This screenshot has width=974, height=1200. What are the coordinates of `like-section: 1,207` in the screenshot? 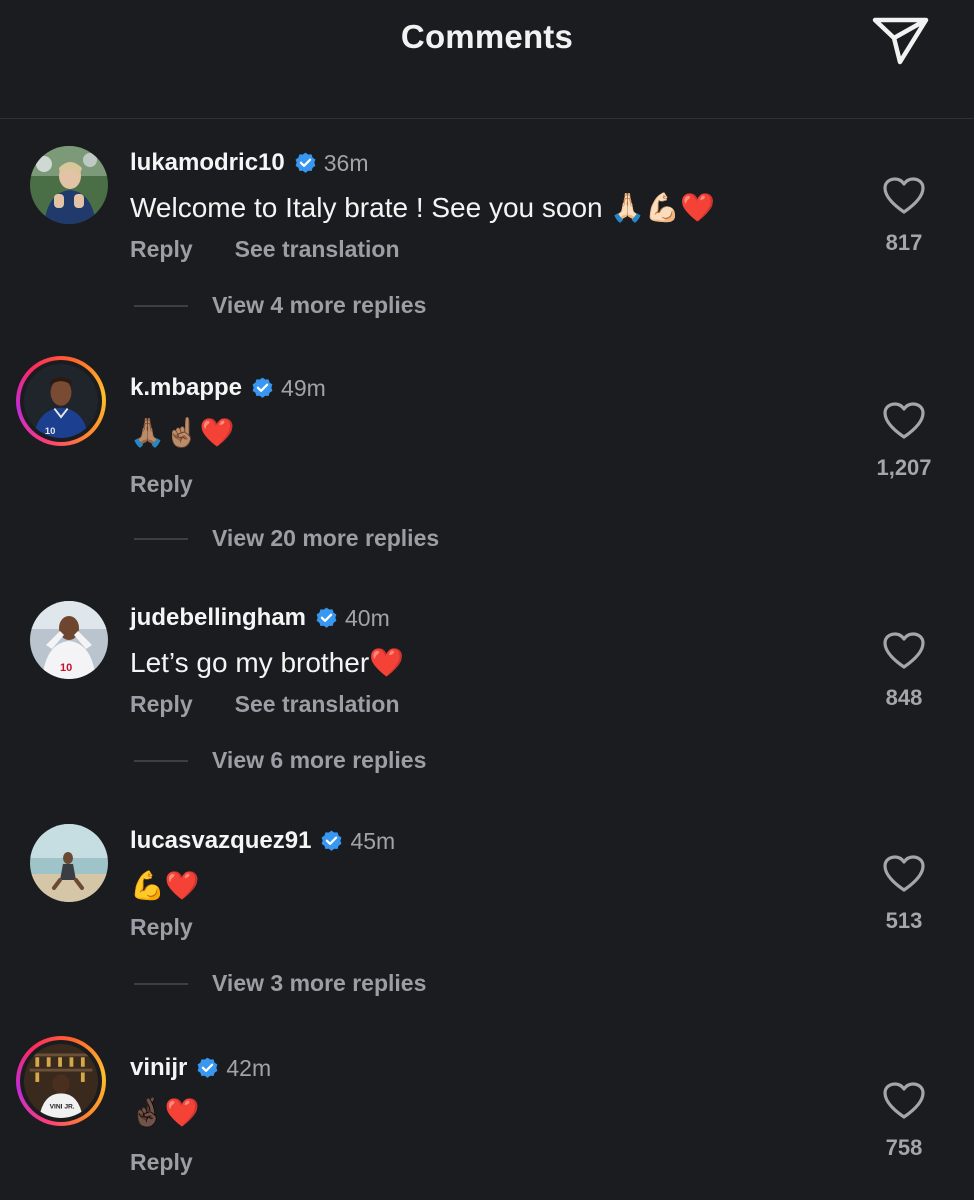 It's located at (904, 441).